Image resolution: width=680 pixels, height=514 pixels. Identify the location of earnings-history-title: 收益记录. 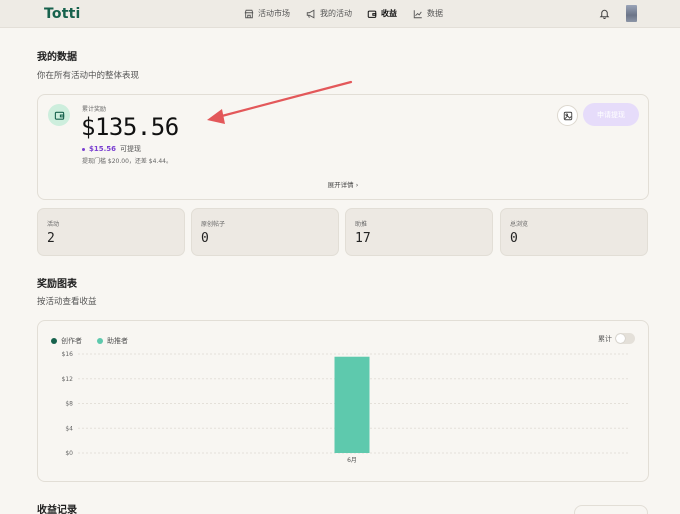
(57, 509).